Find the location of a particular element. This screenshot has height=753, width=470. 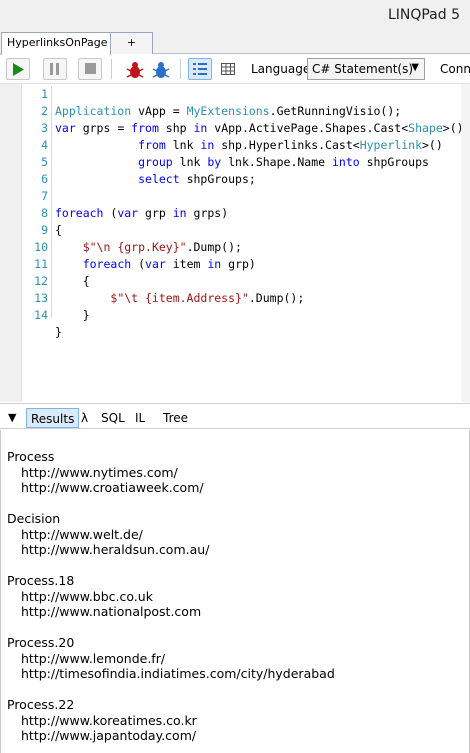

group-key: Process.20 is located at coordinates (41, 642).